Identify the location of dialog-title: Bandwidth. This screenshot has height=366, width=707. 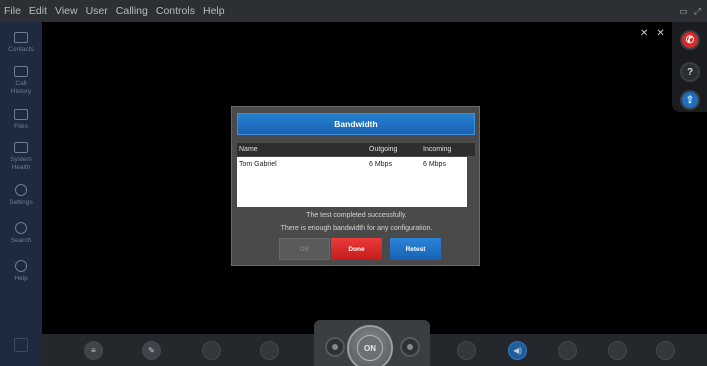
(356, 124).